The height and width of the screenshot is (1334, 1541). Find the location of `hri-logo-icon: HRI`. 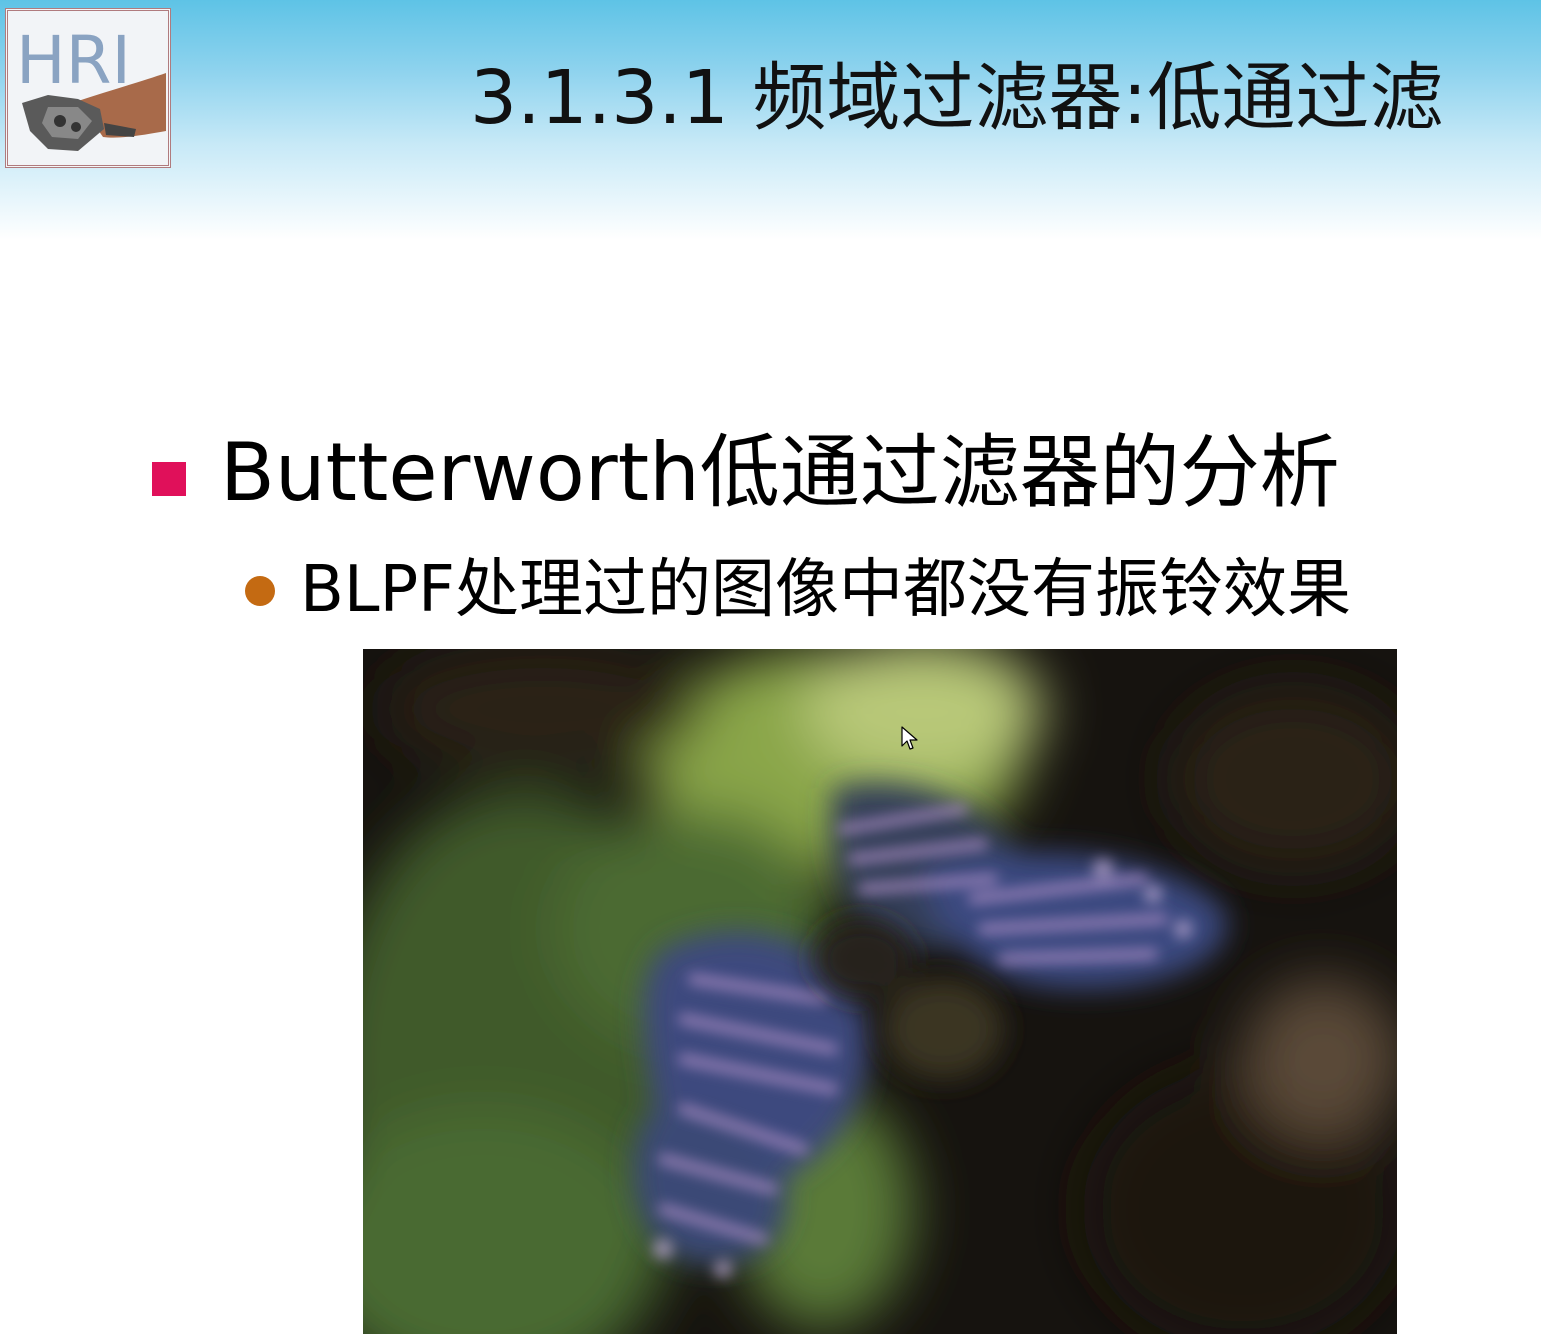

hri-logo-icon: HRI is located at coordinates (88, 88).